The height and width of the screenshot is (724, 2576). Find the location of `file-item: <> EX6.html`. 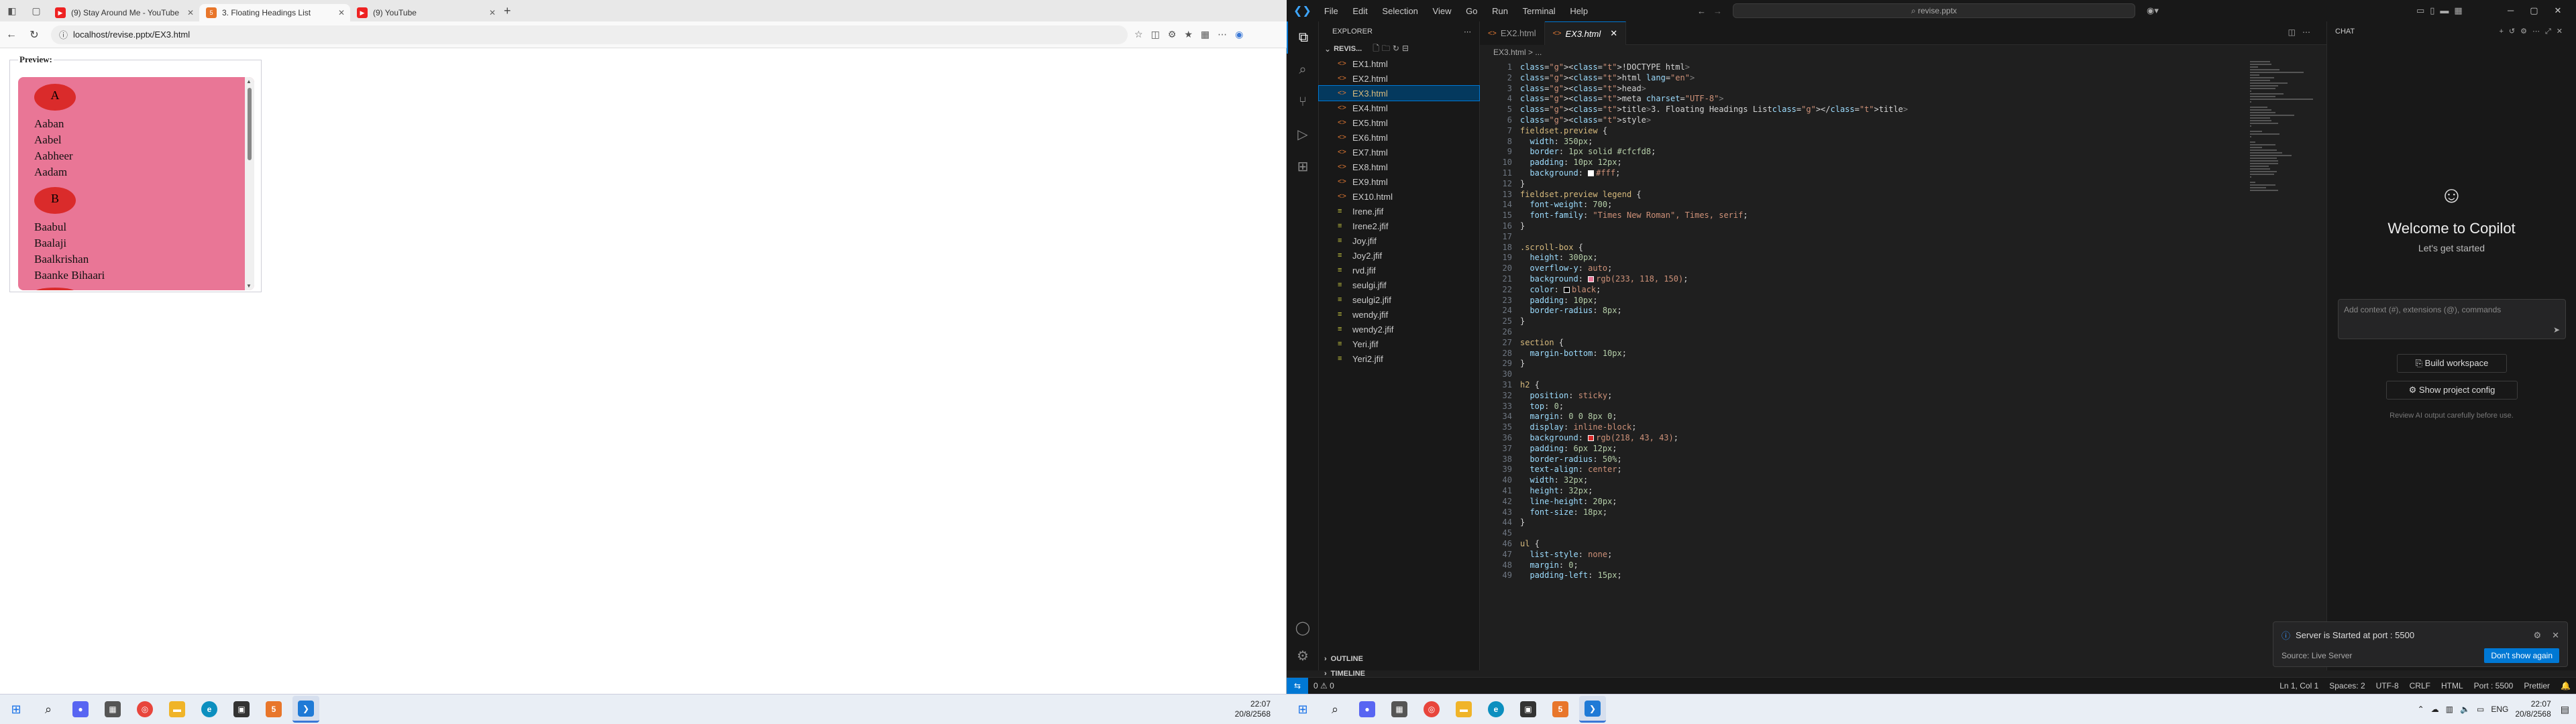

file-item: <> EX6.html is located at coordinates (1399, 137).